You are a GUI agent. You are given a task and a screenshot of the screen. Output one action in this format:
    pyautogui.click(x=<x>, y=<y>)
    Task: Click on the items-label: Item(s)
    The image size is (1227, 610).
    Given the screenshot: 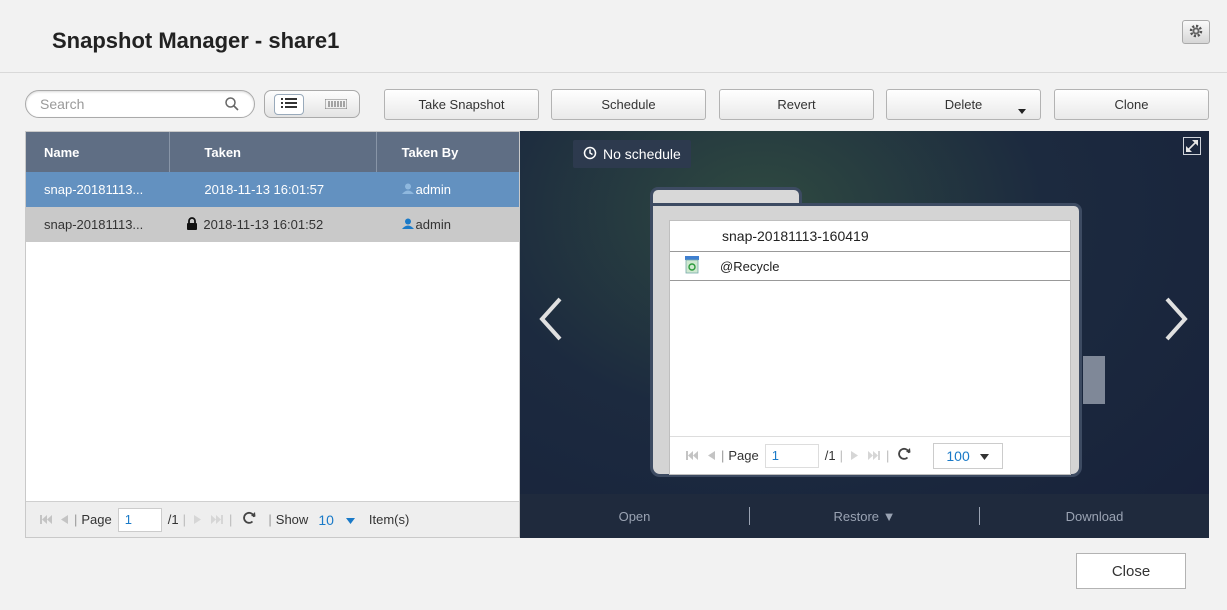 What is the action you would take?
    pyautogui.click(x=389, y=519)
    